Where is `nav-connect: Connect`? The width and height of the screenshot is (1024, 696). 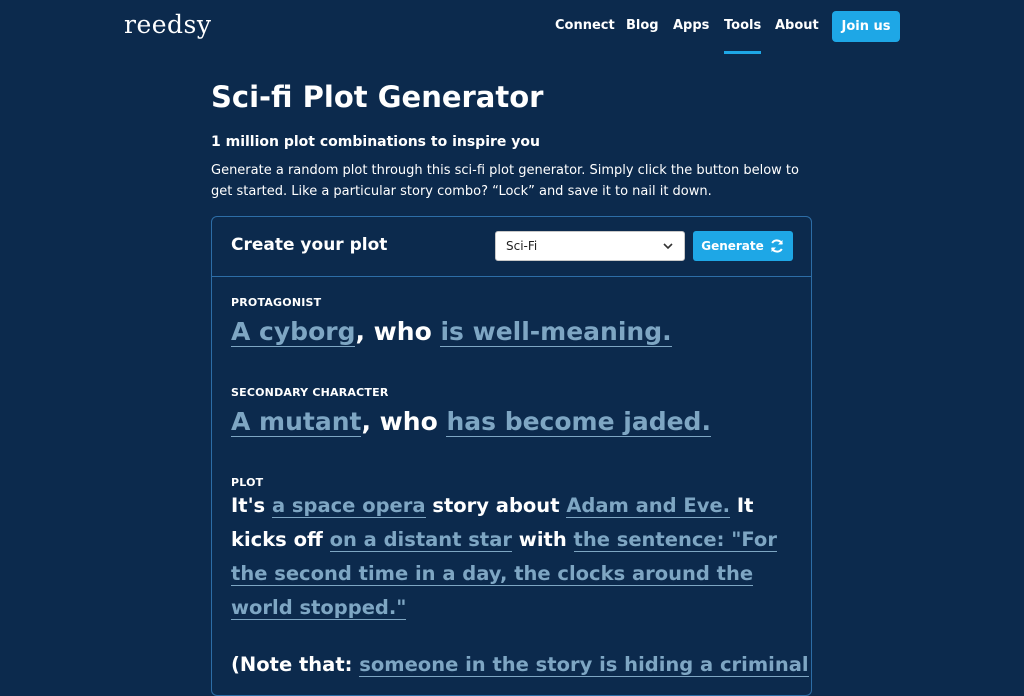
nav-connect: Connect is located at coordinates (585, 25).